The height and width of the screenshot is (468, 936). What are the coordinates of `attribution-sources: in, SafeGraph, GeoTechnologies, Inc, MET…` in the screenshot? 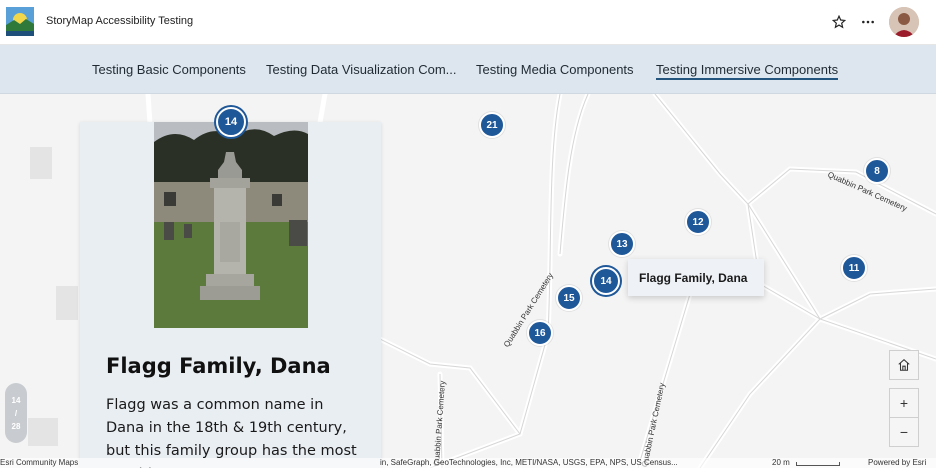 It's located at (529, 462).